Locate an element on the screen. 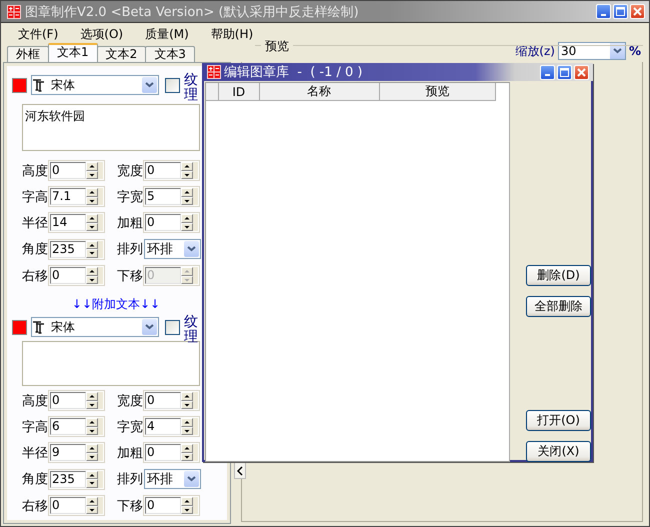  maximize-icon is located at coordinates (564, 72).